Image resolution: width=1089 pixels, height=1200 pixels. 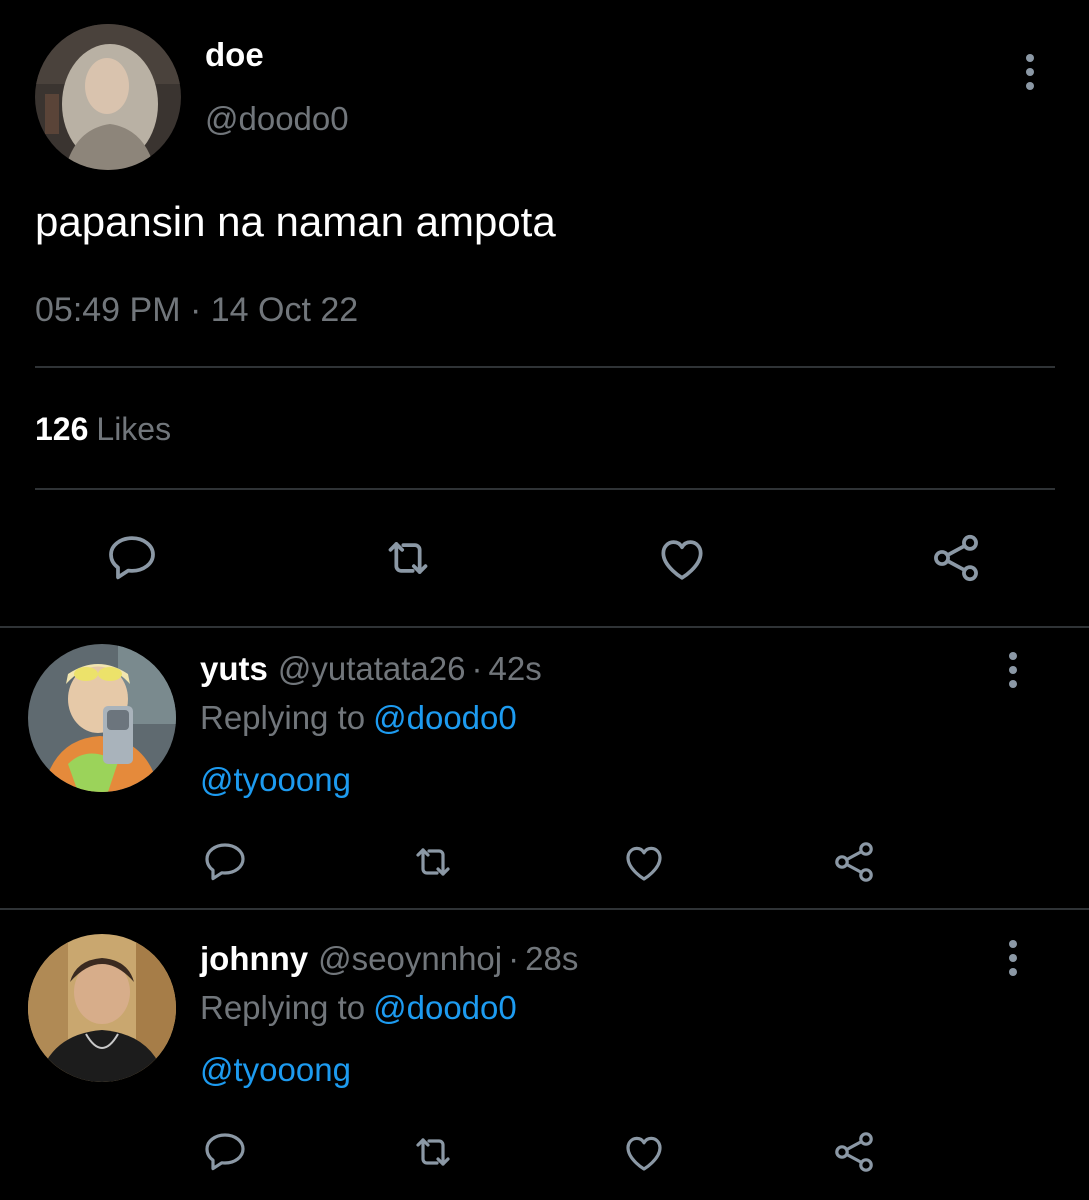 What do you see at coordinates (234, 668) in the screenshot?
I see `reply-author-name: yuts` at bounding box center [234, 668].